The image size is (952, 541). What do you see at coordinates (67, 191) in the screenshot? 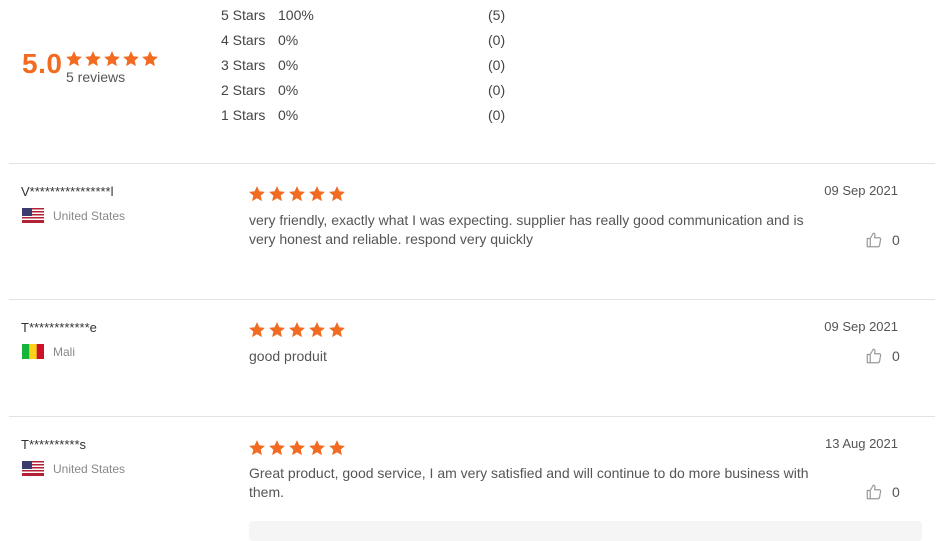
I see `reviewer-name: V****************l` at bounding box center [67, 191].